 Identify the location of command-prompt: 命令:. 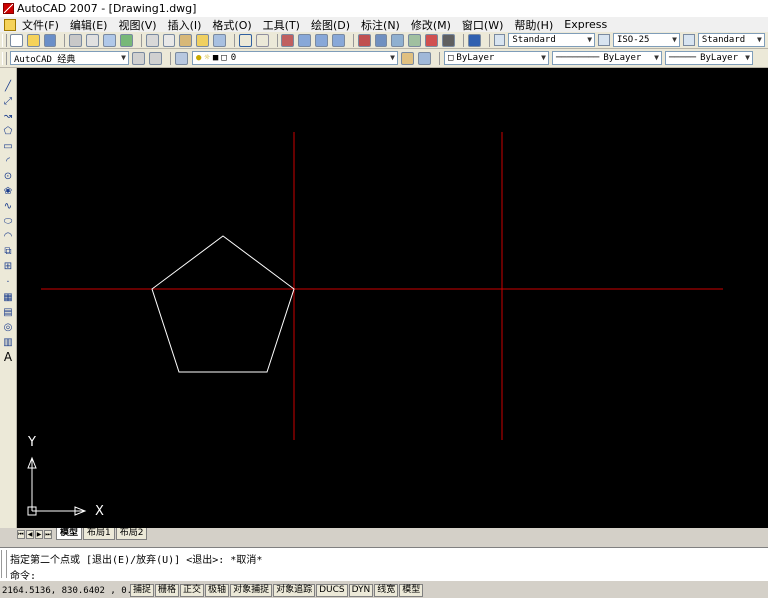
(23, 574).